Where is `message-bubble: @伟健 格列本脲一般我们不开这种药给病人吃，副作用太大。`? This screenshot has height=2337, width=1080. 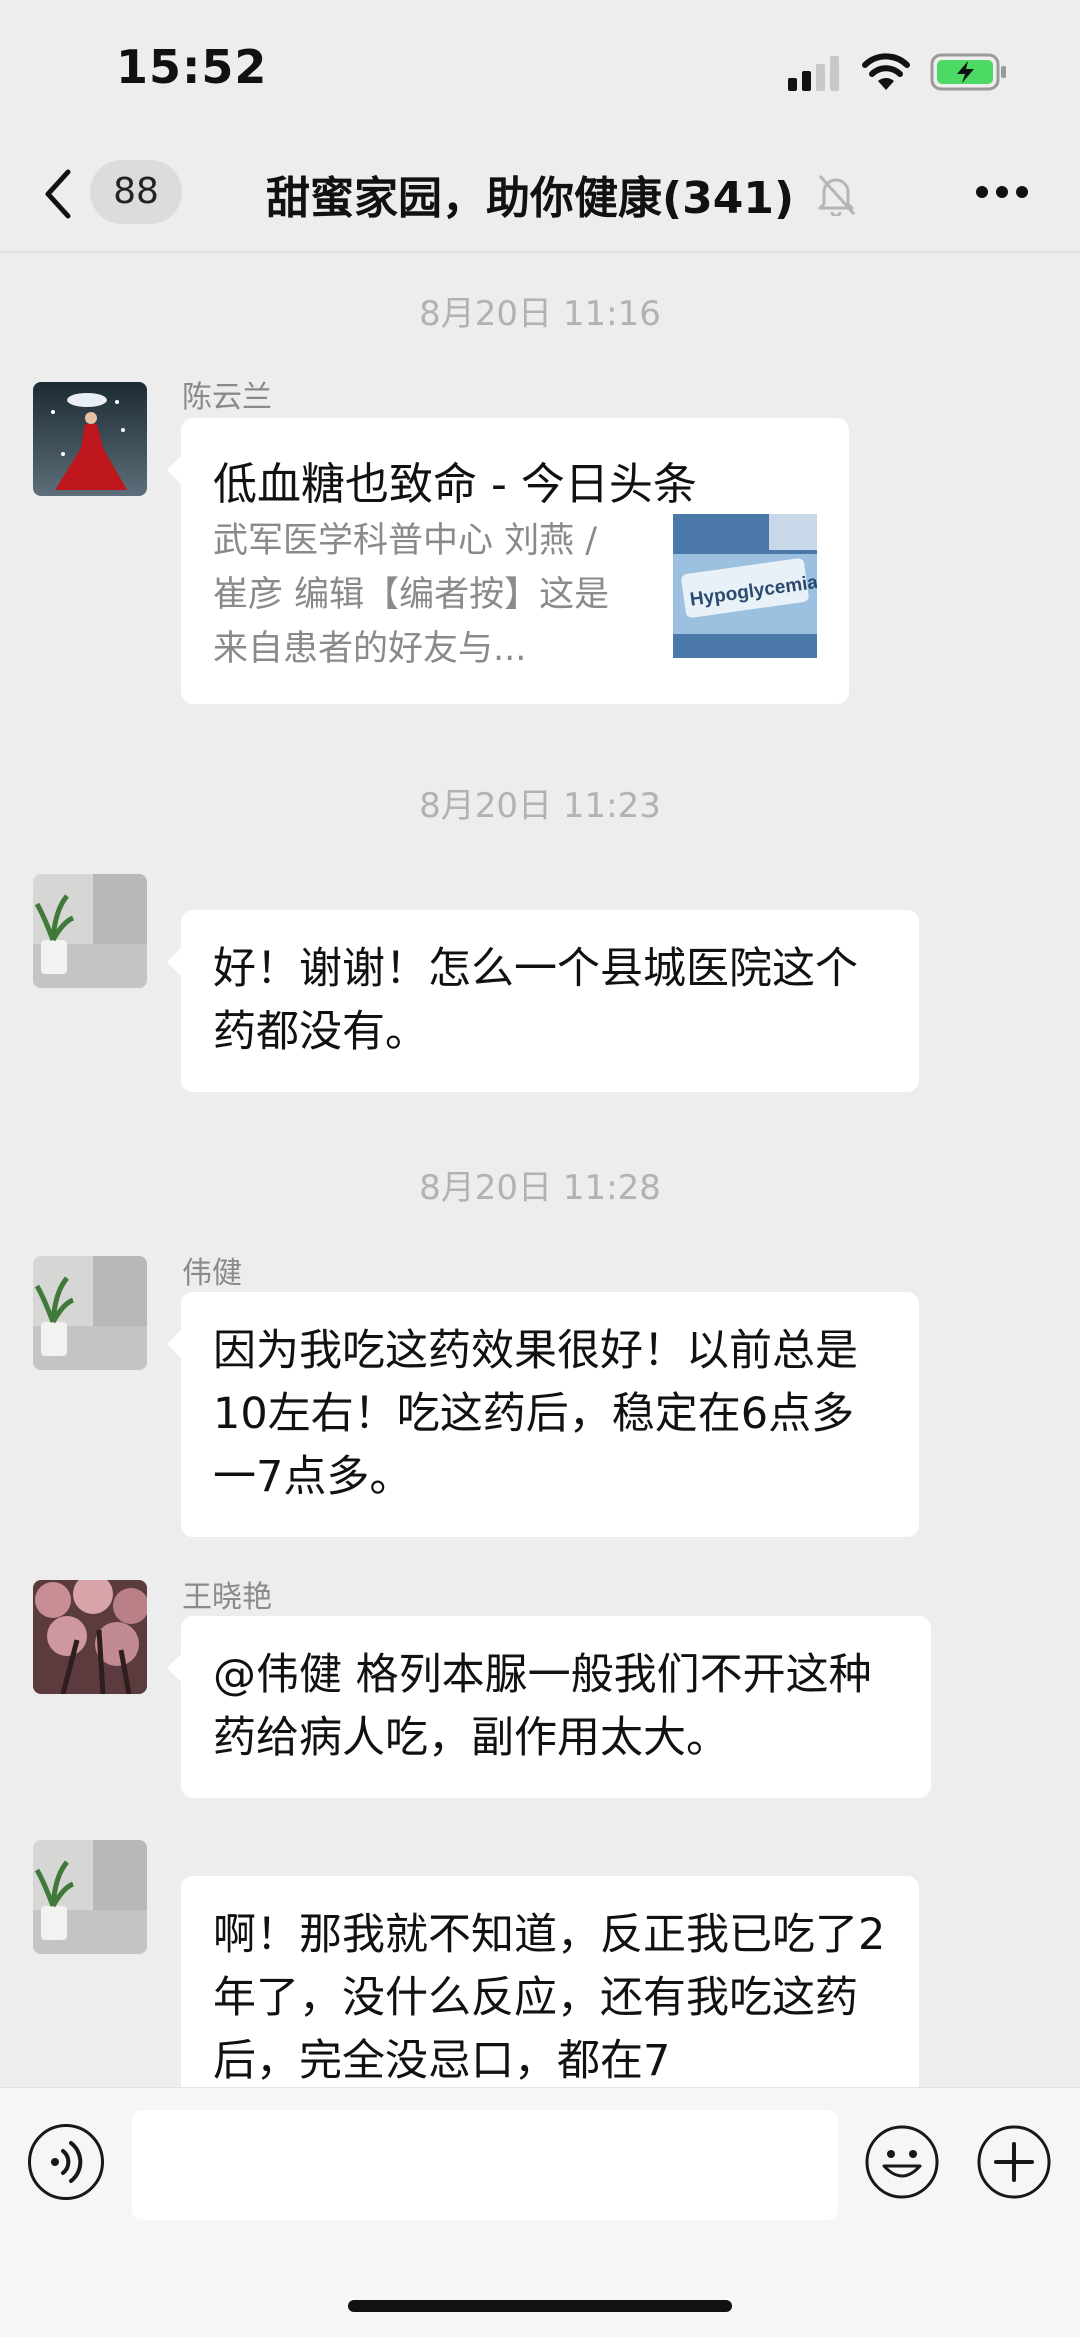 message-bubble: @伟健 格列本脲一般我们不开这种药给病人吃，副作用太大。 is located at coordinates (549, 1707).